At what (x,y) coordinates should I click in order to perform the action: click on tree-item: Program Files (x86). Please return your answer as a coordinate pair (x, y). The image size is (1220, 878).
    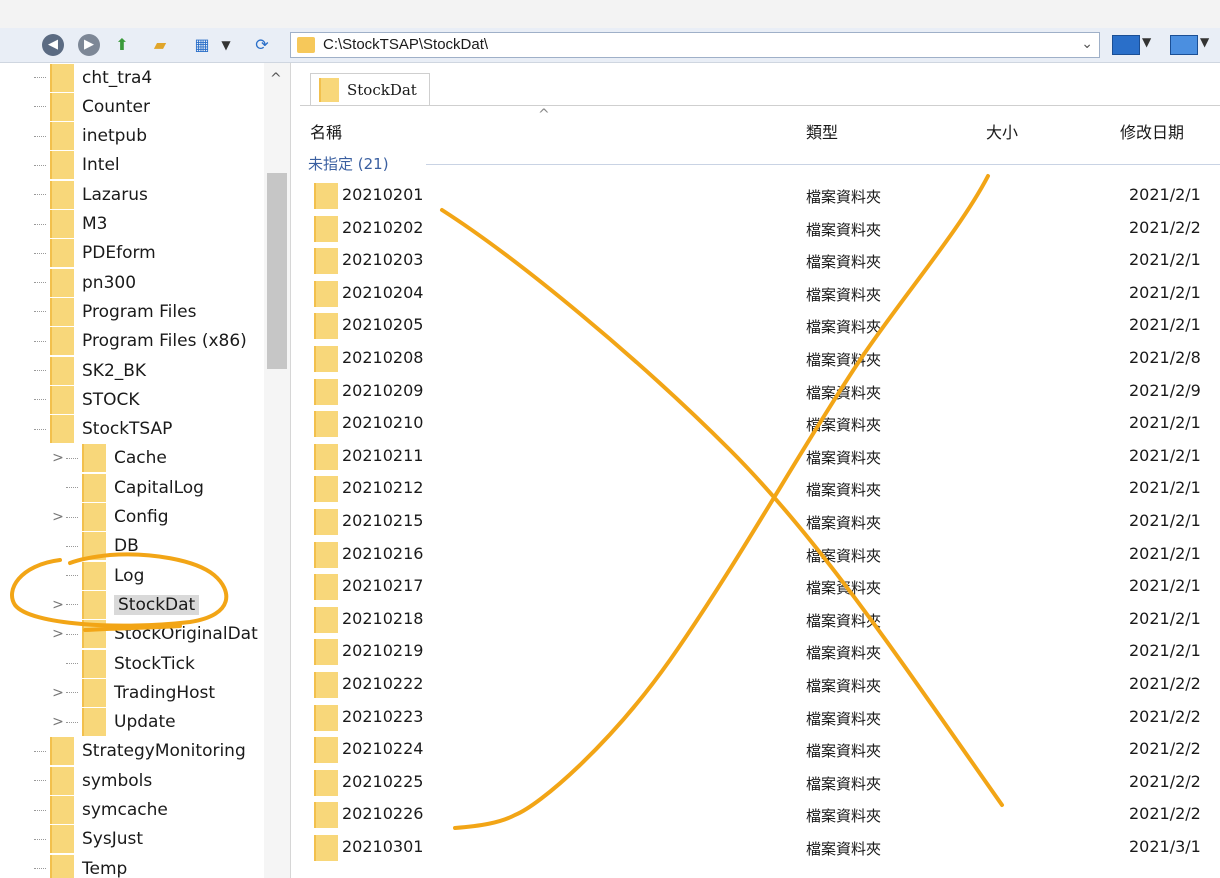
    Looking at the image, I should click on (140, 341).